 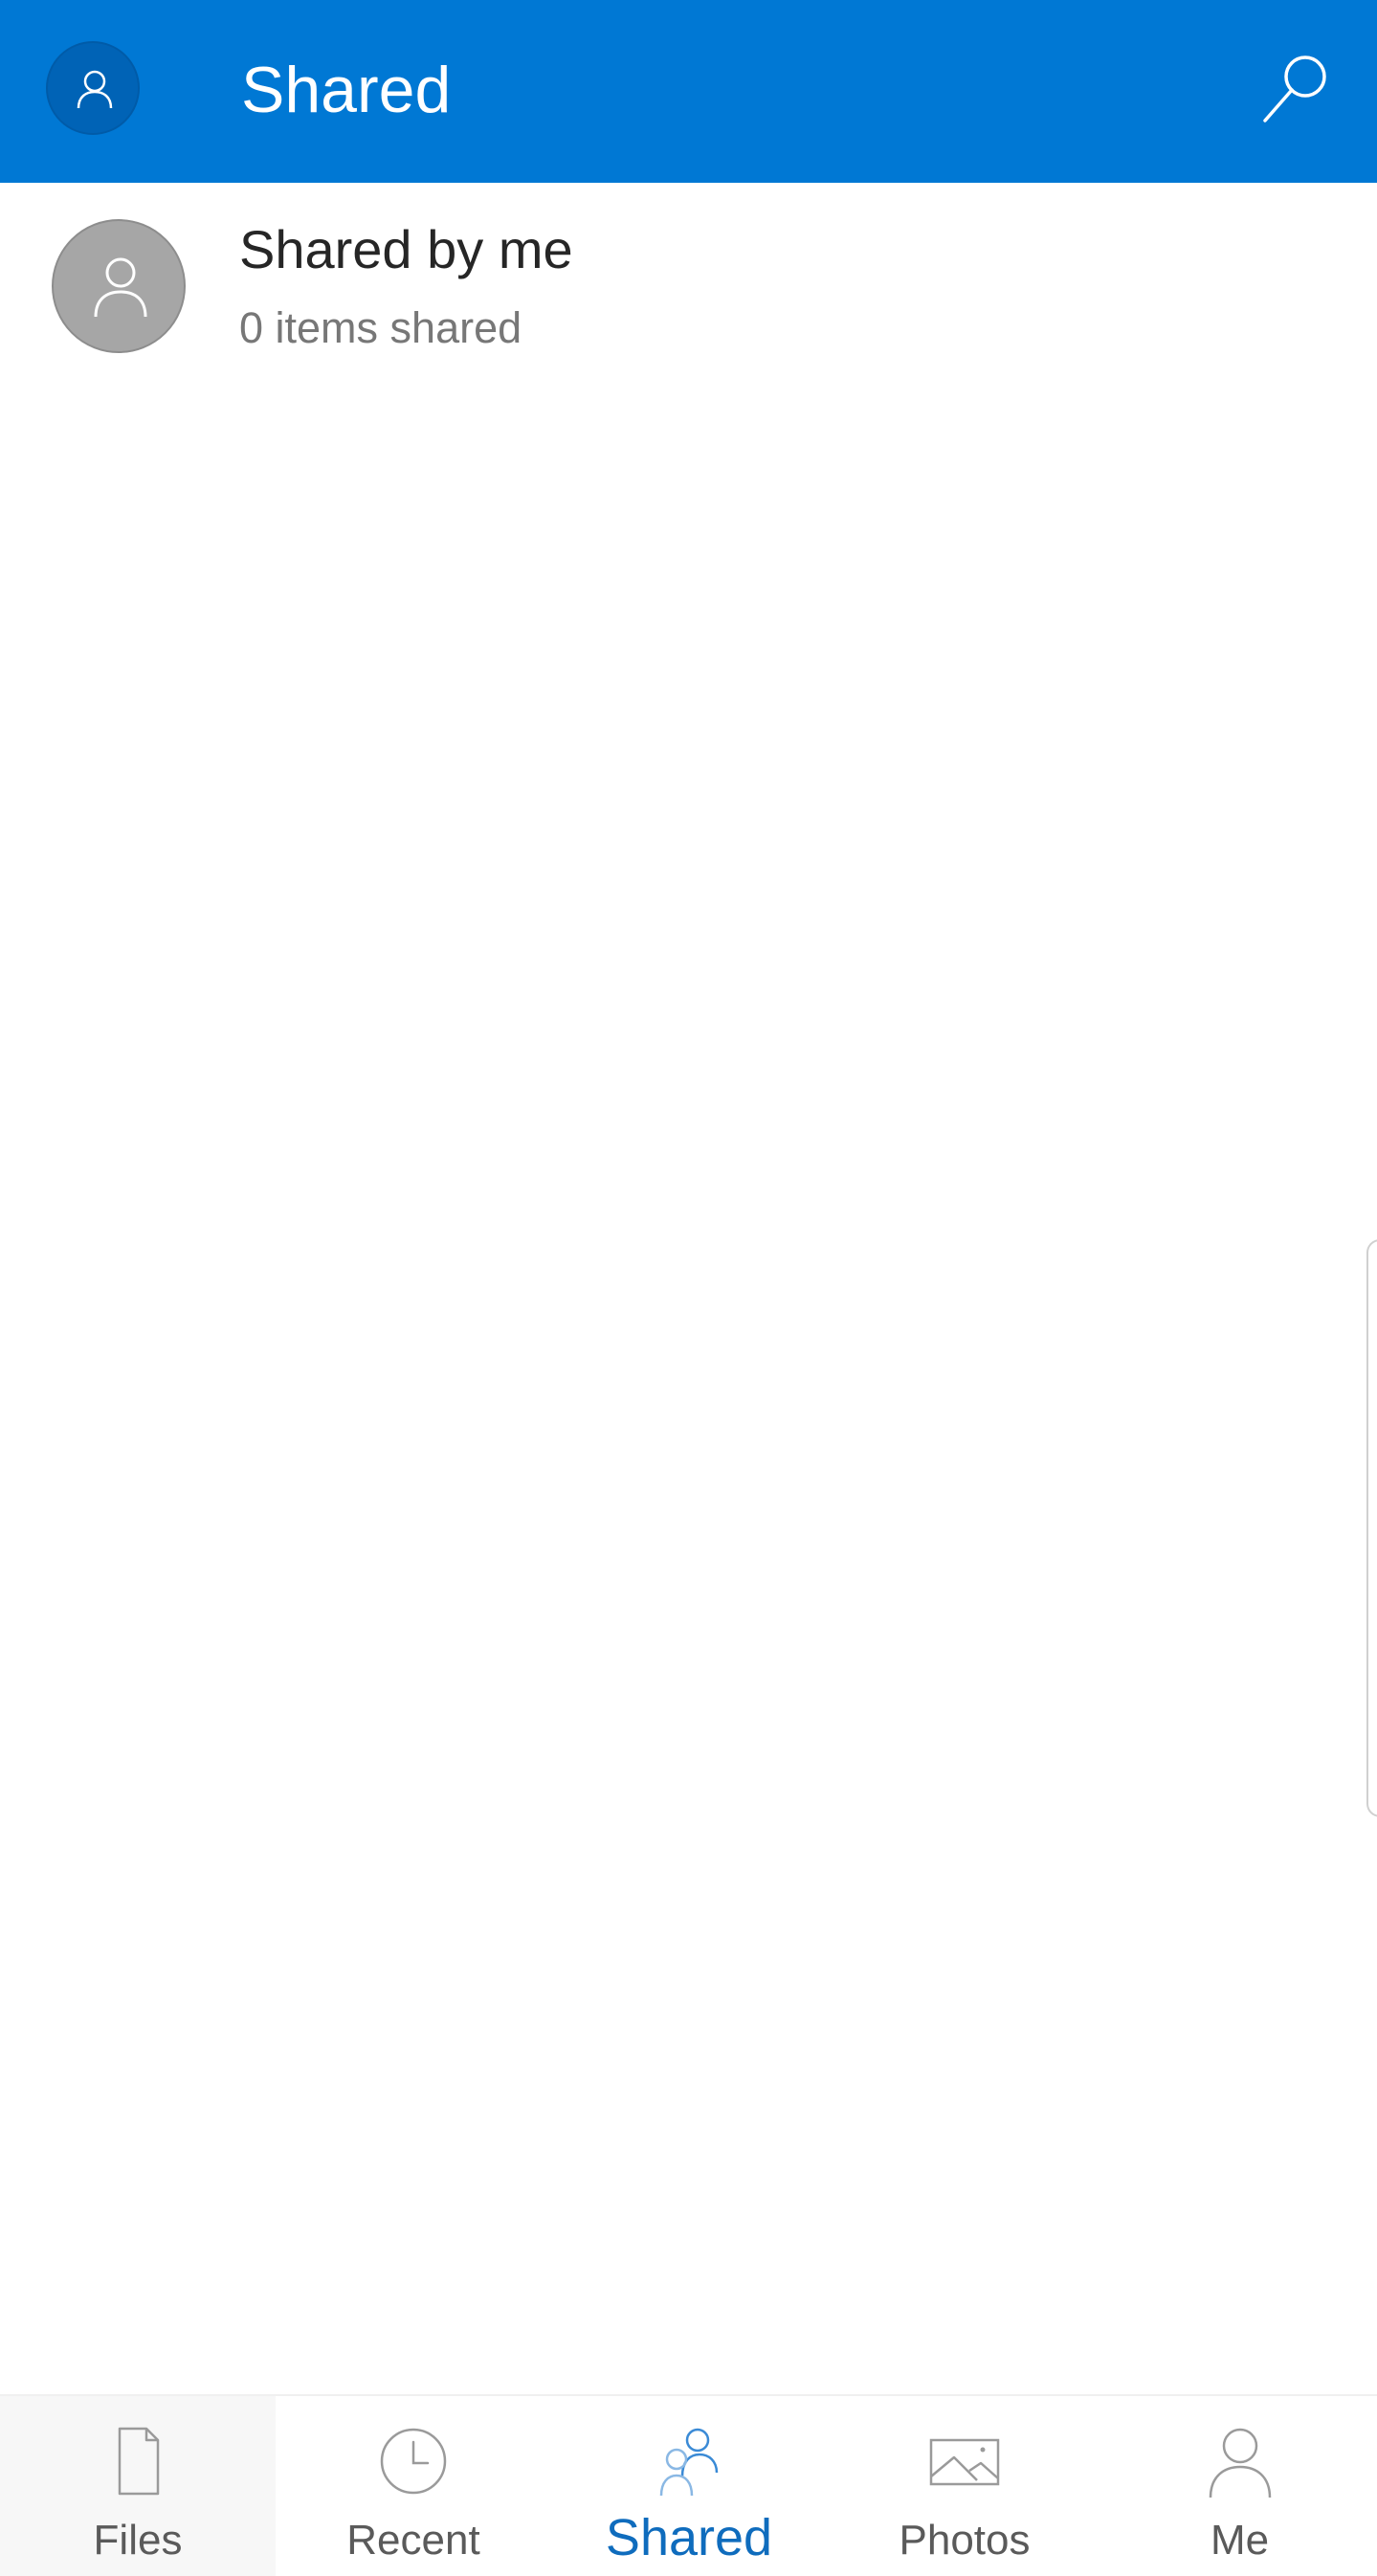 What do you see at coordinates (138, 2540) in the screenshot?
I see `nav-tab-label: Files` at bounding box center [138, 2540].